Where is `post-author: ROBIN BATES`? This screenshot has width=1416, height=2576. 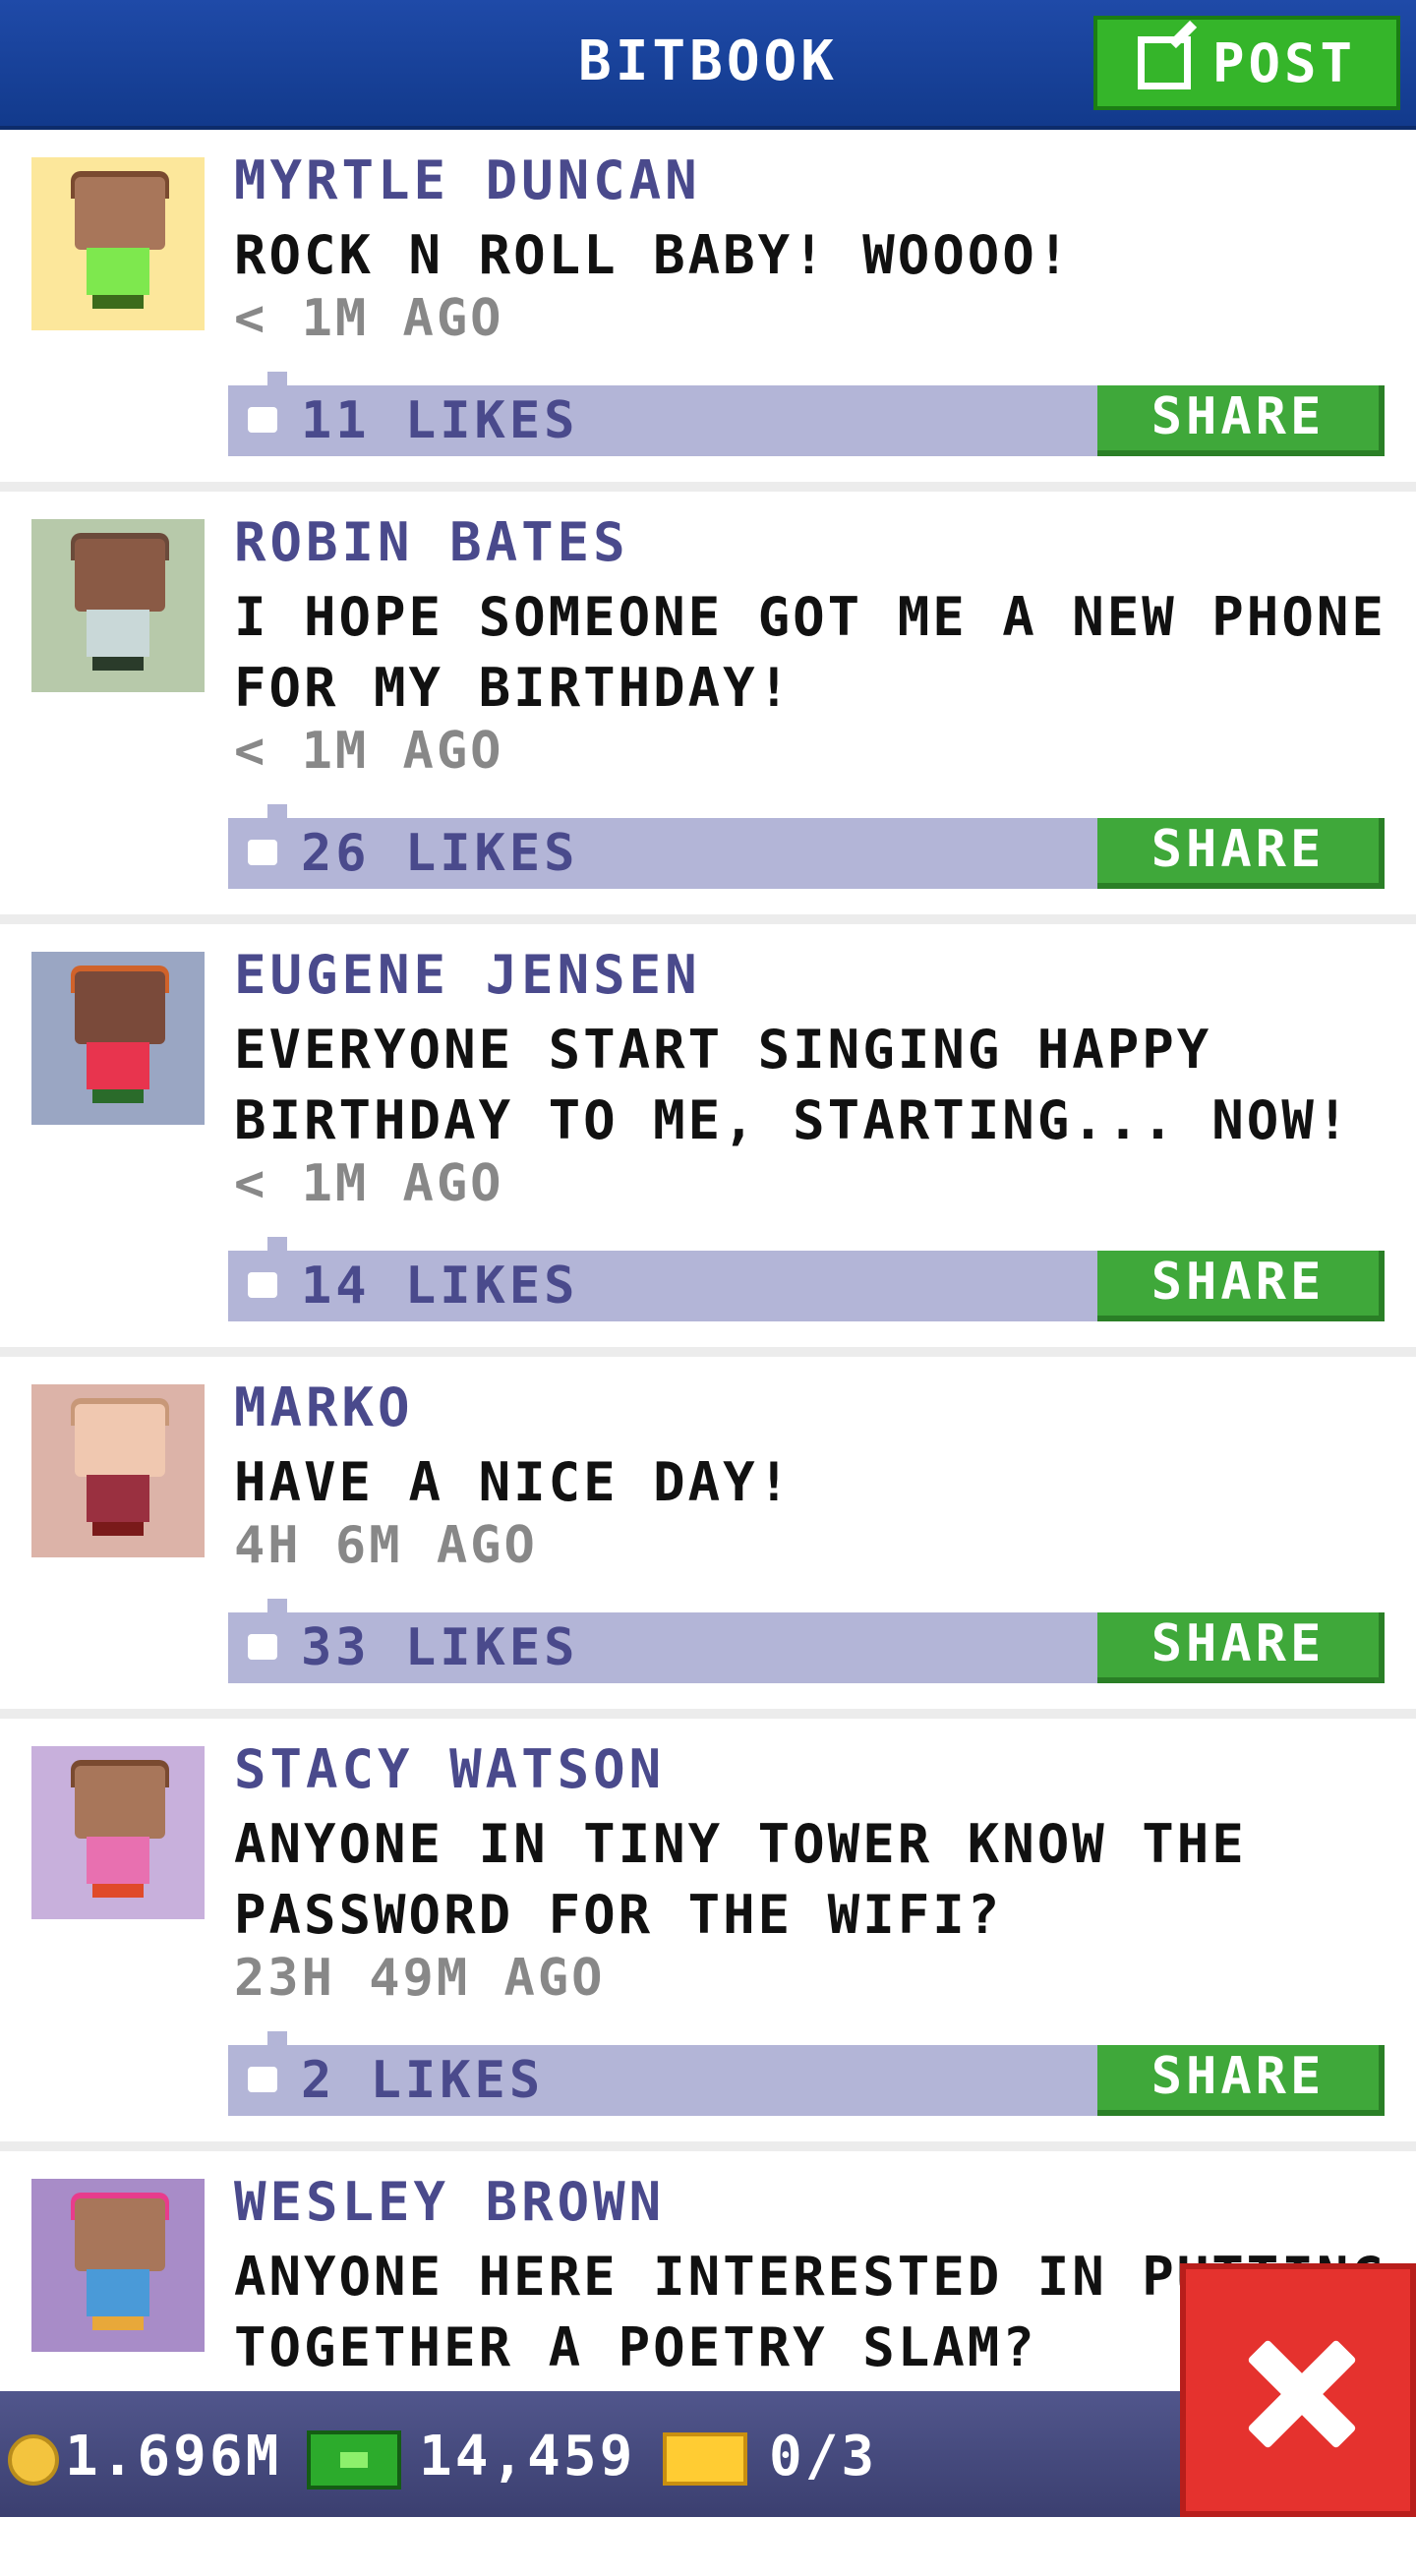 post-author: ROBIN BATES is located at coordinates (431, 542).